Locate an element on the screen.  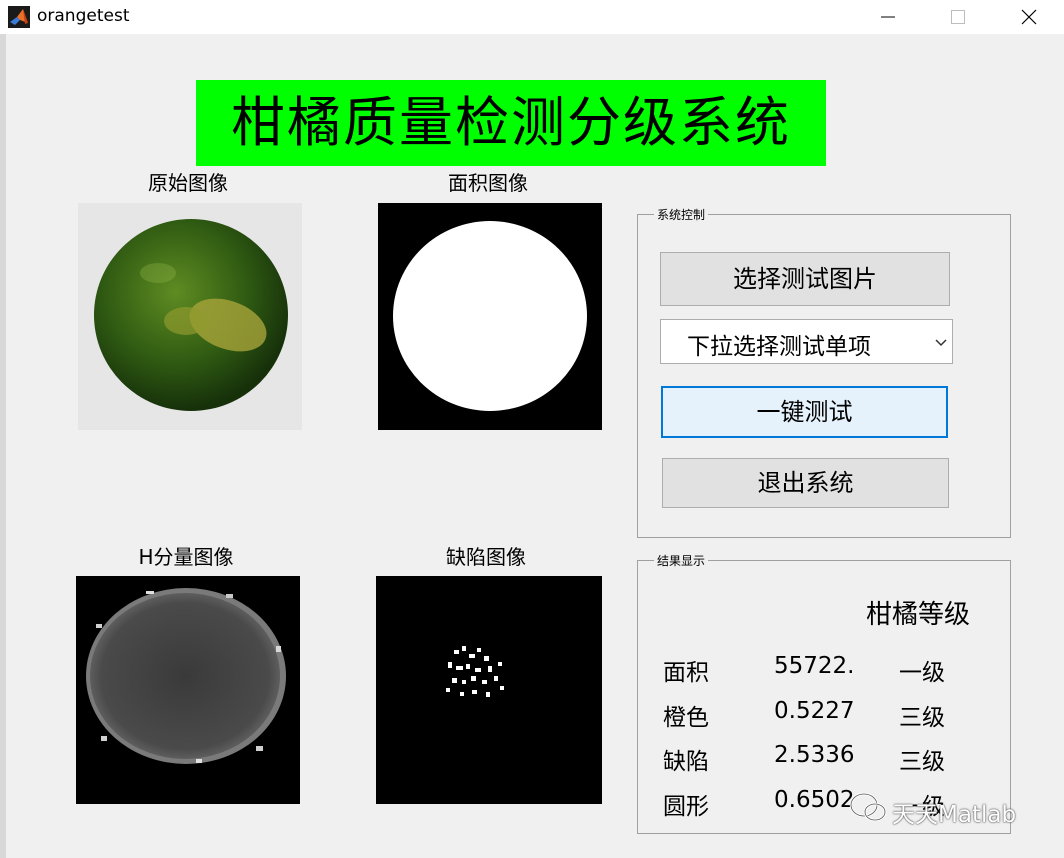
h-component-image-caption: H分量图像 is located at coordinates (186, 557).